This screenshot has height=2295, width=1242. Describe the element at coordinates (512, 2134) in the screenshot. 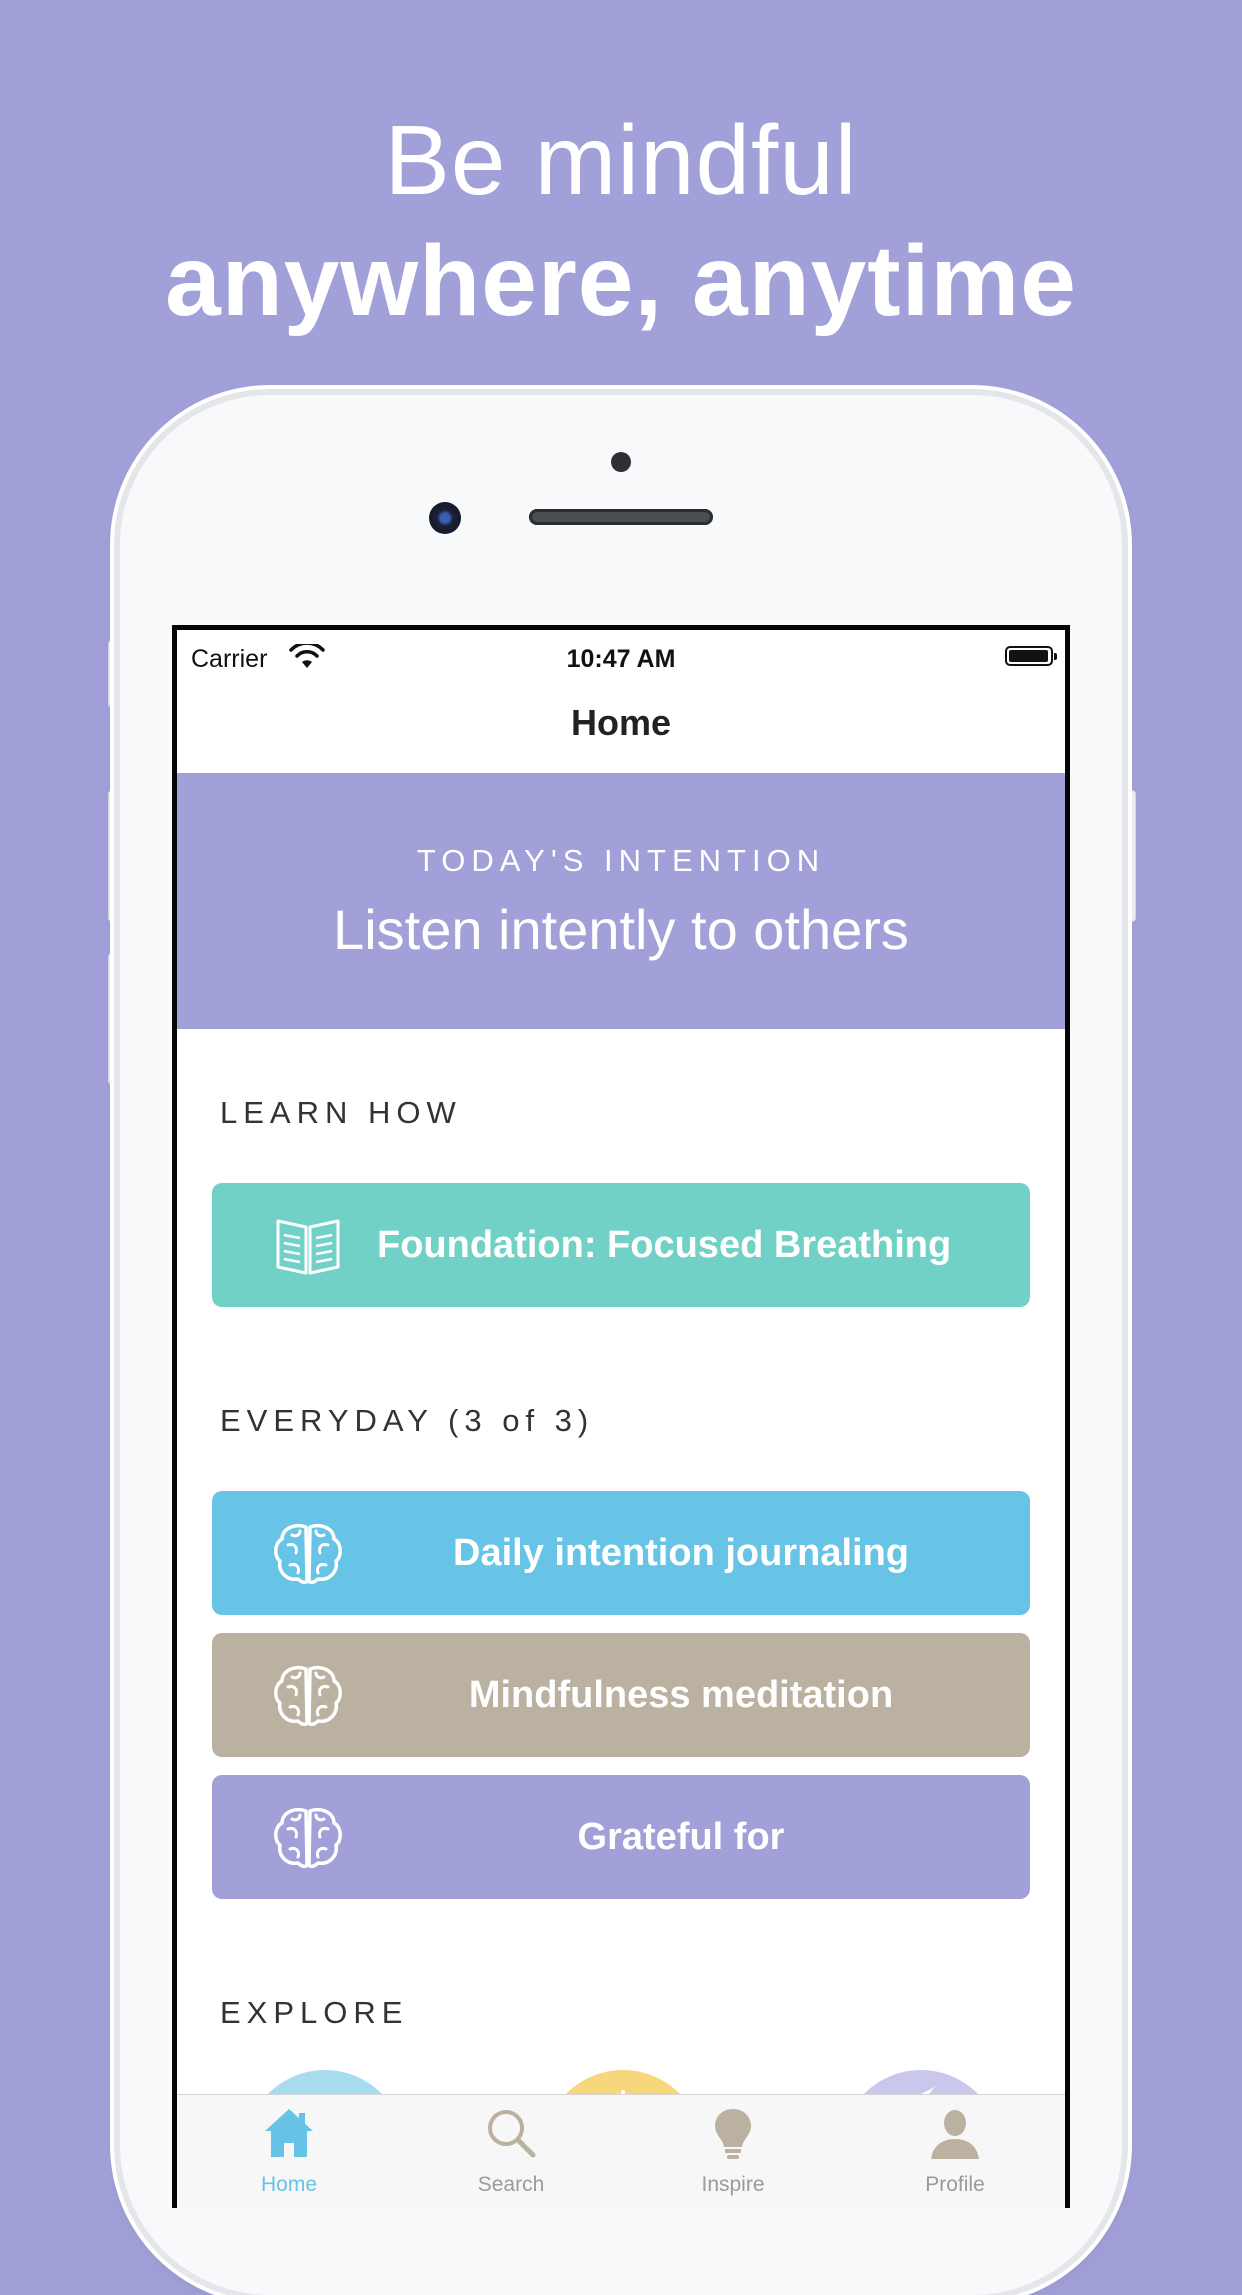

I see `search-icon` at that location.